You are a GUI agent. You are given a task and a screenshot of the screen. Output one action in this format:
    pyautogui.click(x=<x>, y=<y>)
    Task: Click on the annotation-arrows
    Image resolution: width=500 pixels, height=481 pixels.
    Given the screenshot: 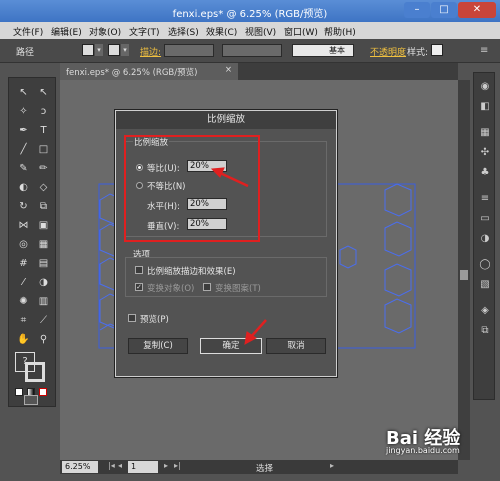 What is the action you would take?
    pyautogui.click(x=238, y=256)
    